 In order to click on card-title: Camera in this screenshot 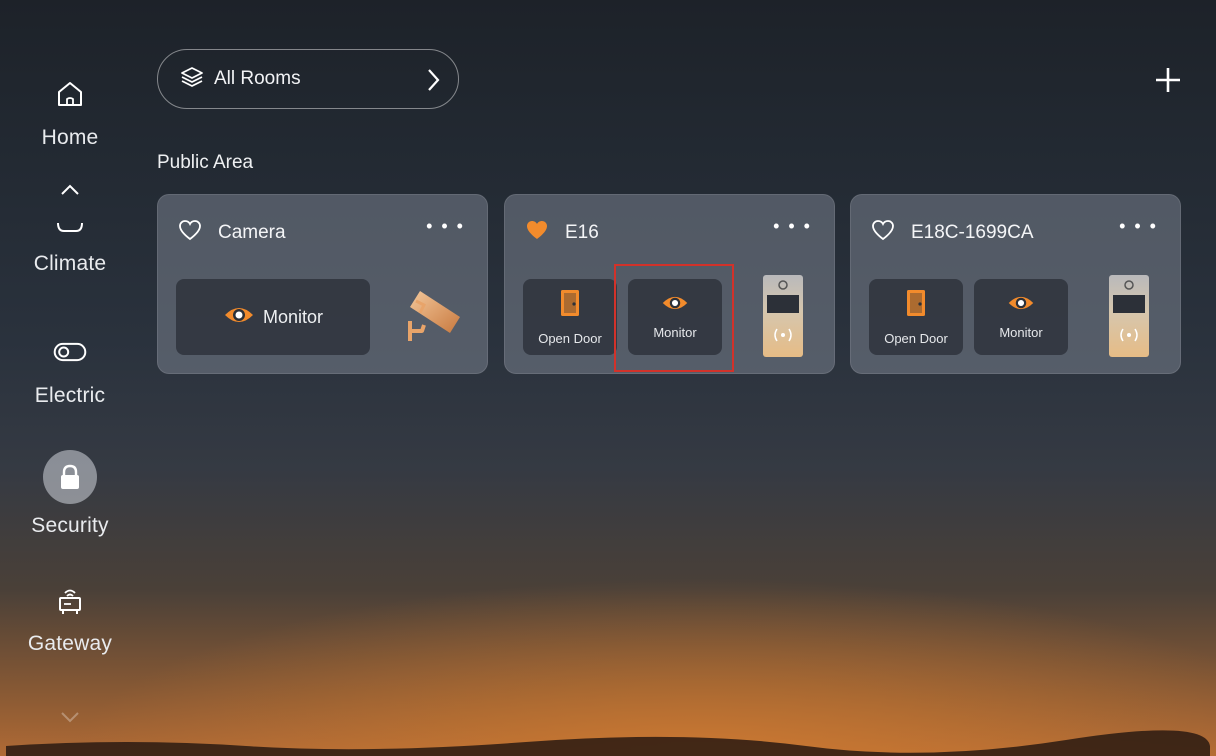, I will do `click(252, 232)`.